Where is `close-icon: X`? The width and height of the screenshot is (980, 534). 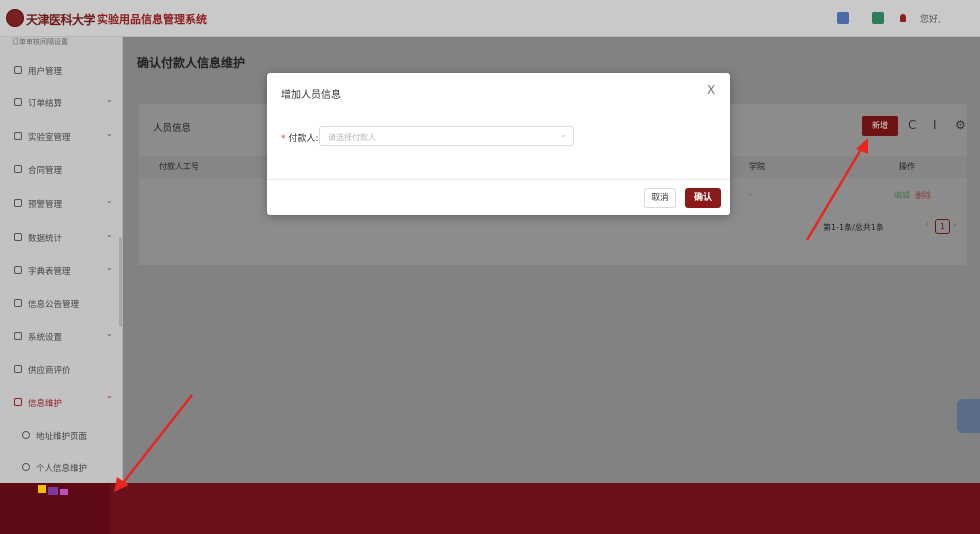
close-icon: X is located at coordinates (711, 90).